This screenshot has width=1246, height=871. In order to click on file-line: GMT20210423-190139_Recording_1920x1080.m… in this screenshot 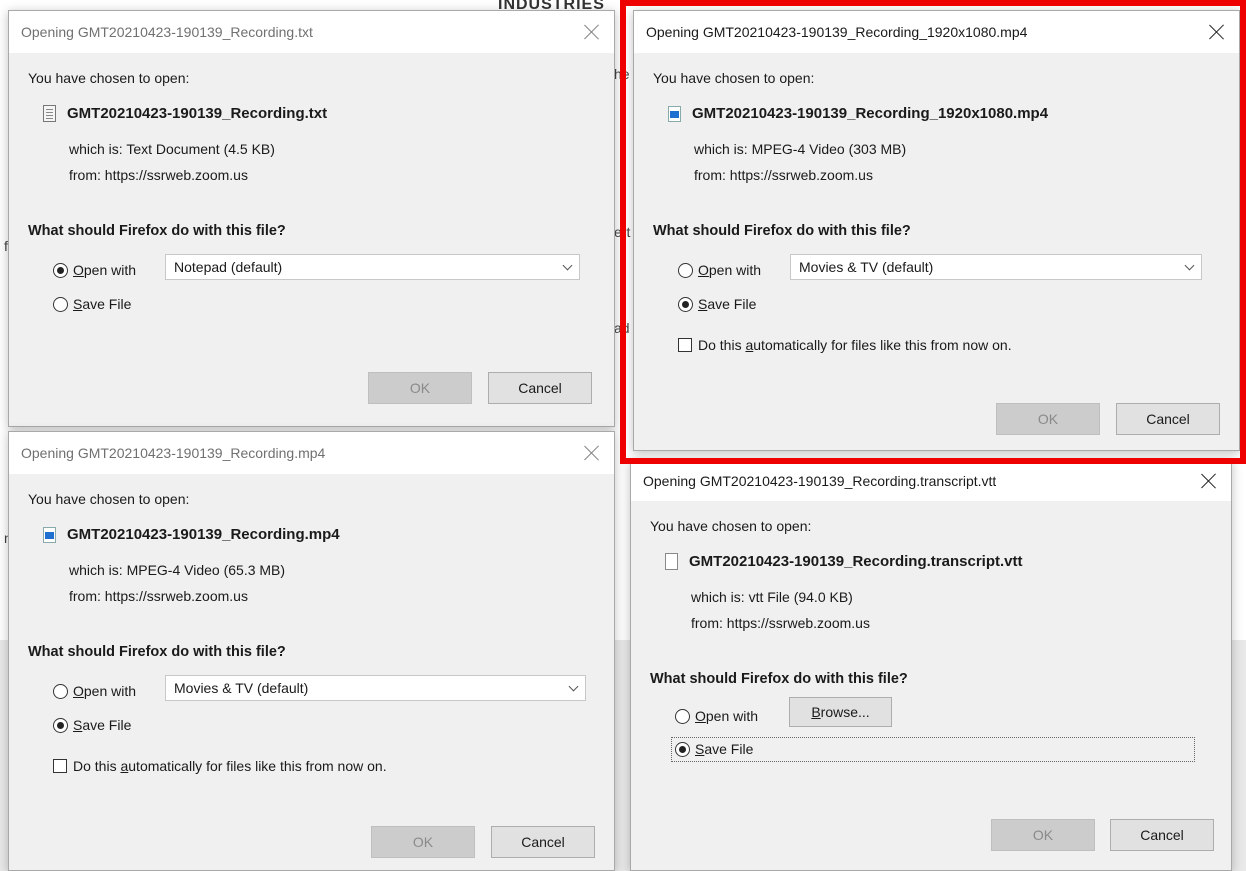, I will do `click(858, 113)`.